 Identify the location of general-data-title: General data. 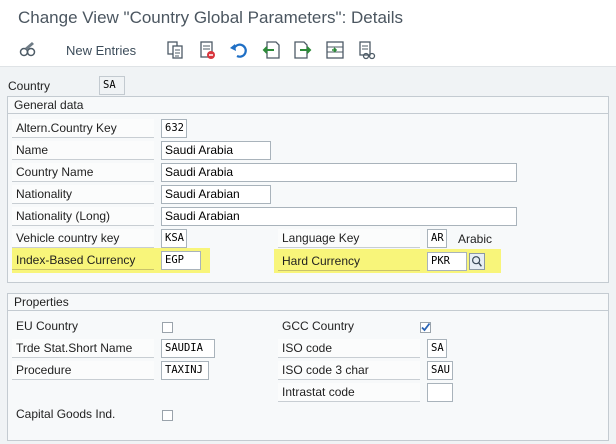
(308, 105).